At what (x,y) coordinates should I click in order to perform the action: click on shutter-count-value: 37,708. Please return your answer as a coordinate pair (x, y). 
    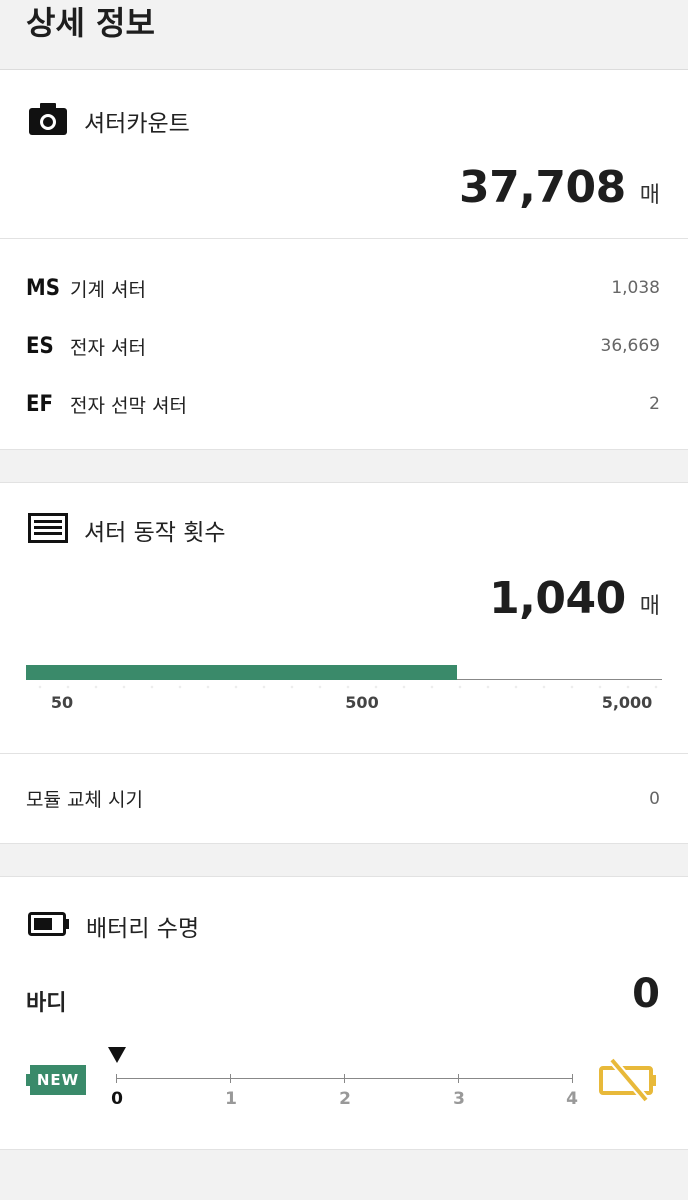
    Looking at the image, I should click on (542, 187).